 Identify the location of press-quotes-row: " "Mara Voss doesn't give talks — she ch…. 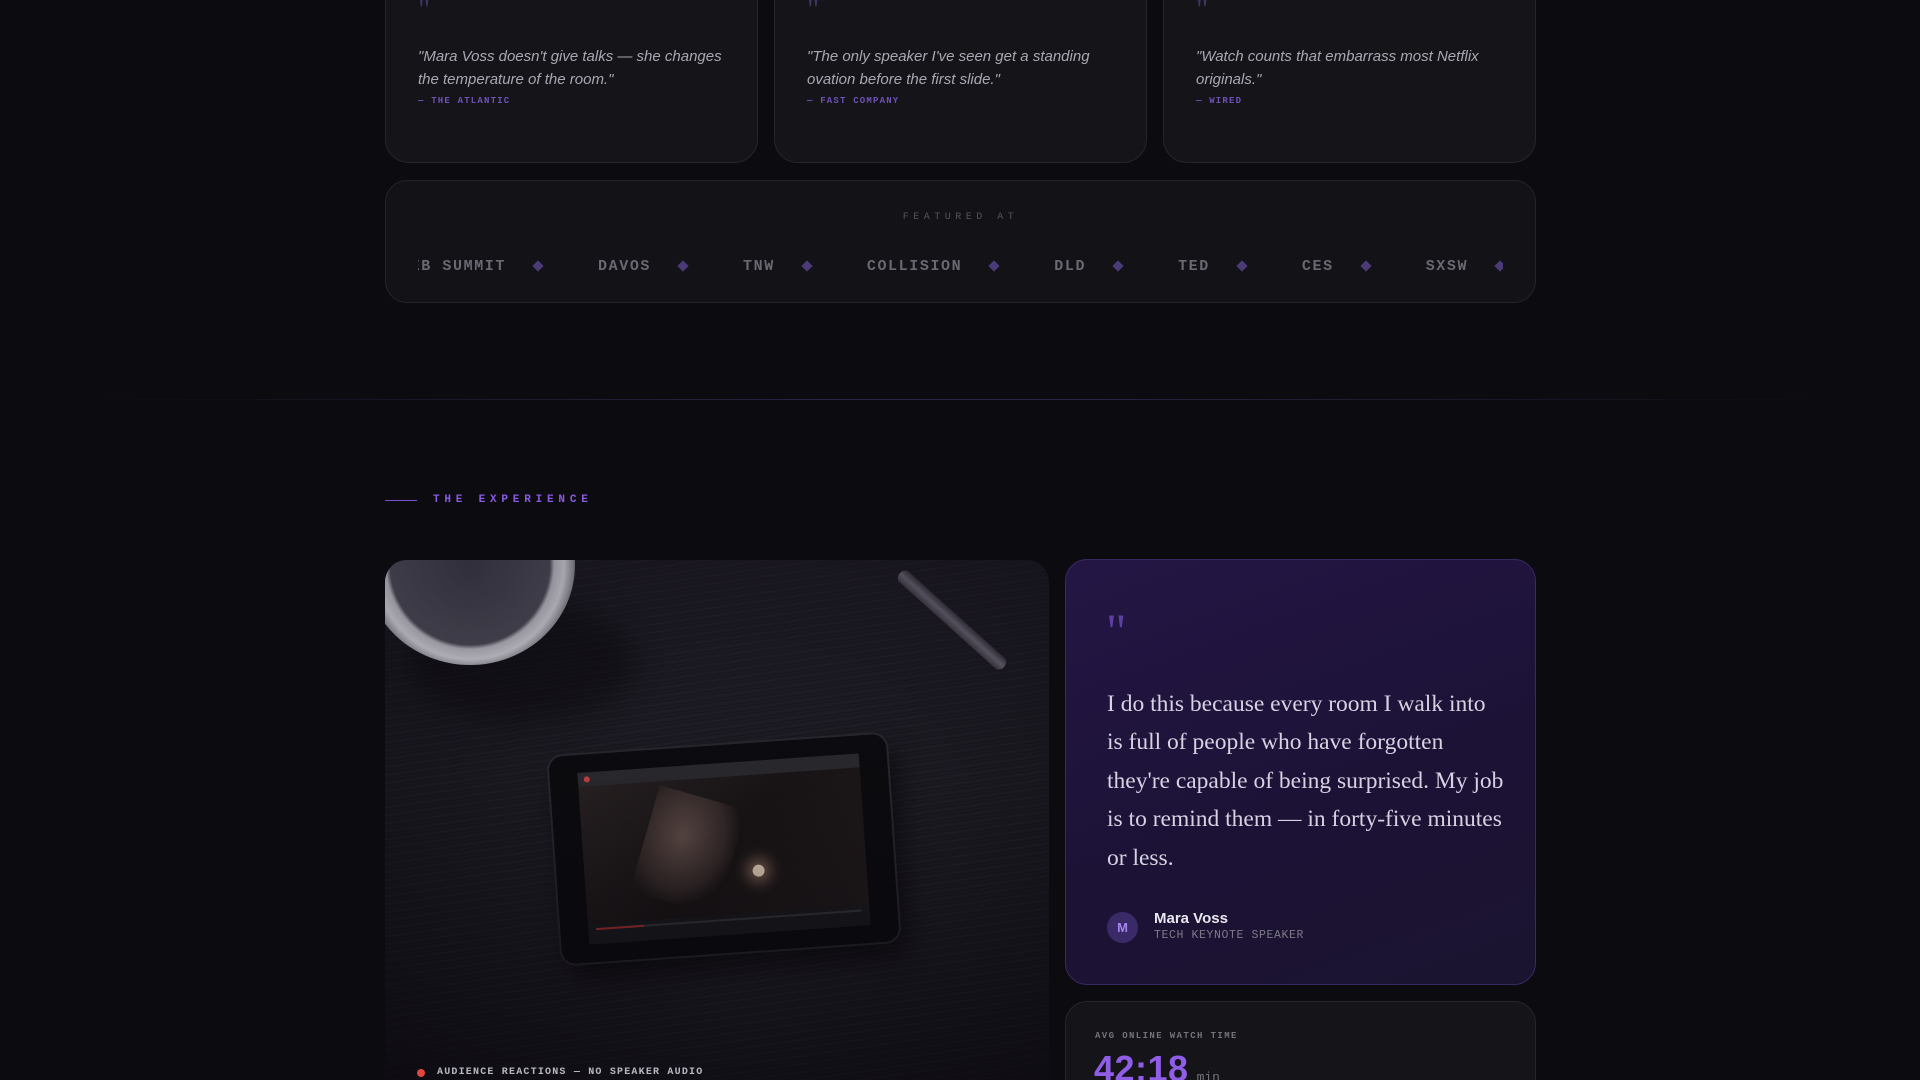
(960, 81).